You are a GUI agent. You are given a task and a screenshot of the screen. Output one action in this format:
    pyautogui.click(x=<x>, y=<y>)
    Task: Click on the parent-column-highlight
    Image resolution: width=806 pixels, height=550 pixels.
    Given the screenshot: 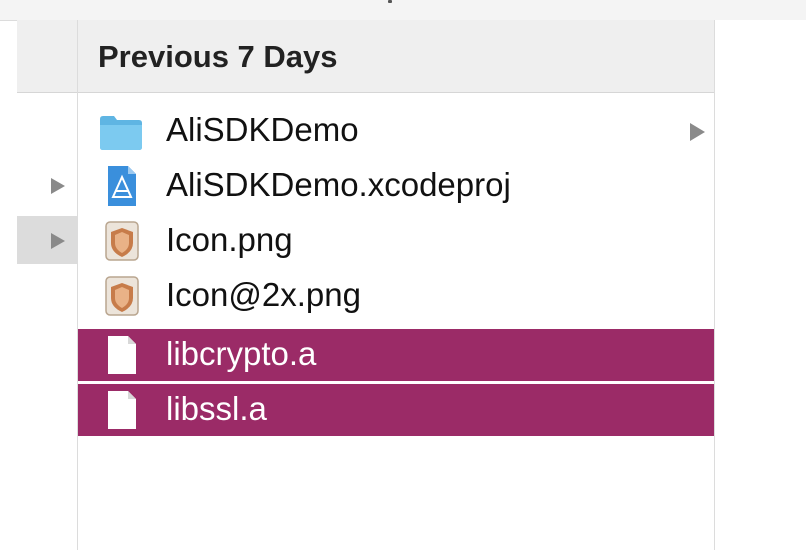 What is the action you would take?
    pyautogui.click(x=47, y=240)
    